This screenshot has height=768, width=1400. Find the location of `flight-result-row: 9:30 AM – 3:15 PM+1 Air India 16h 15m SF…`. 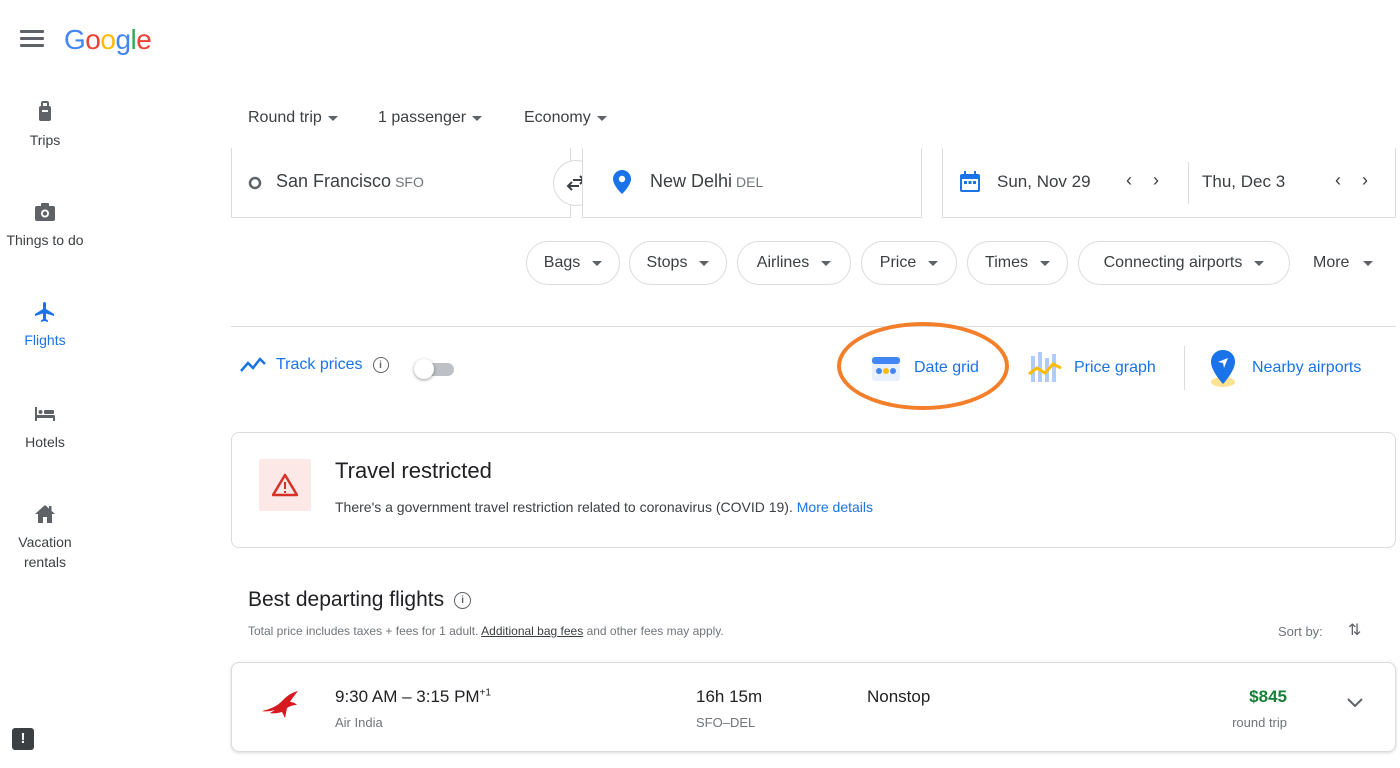

flight-result-row: 9:30 AM – 3:15 PM+1 Air India 16h 15m SF… is located at coordinates (813, 707).